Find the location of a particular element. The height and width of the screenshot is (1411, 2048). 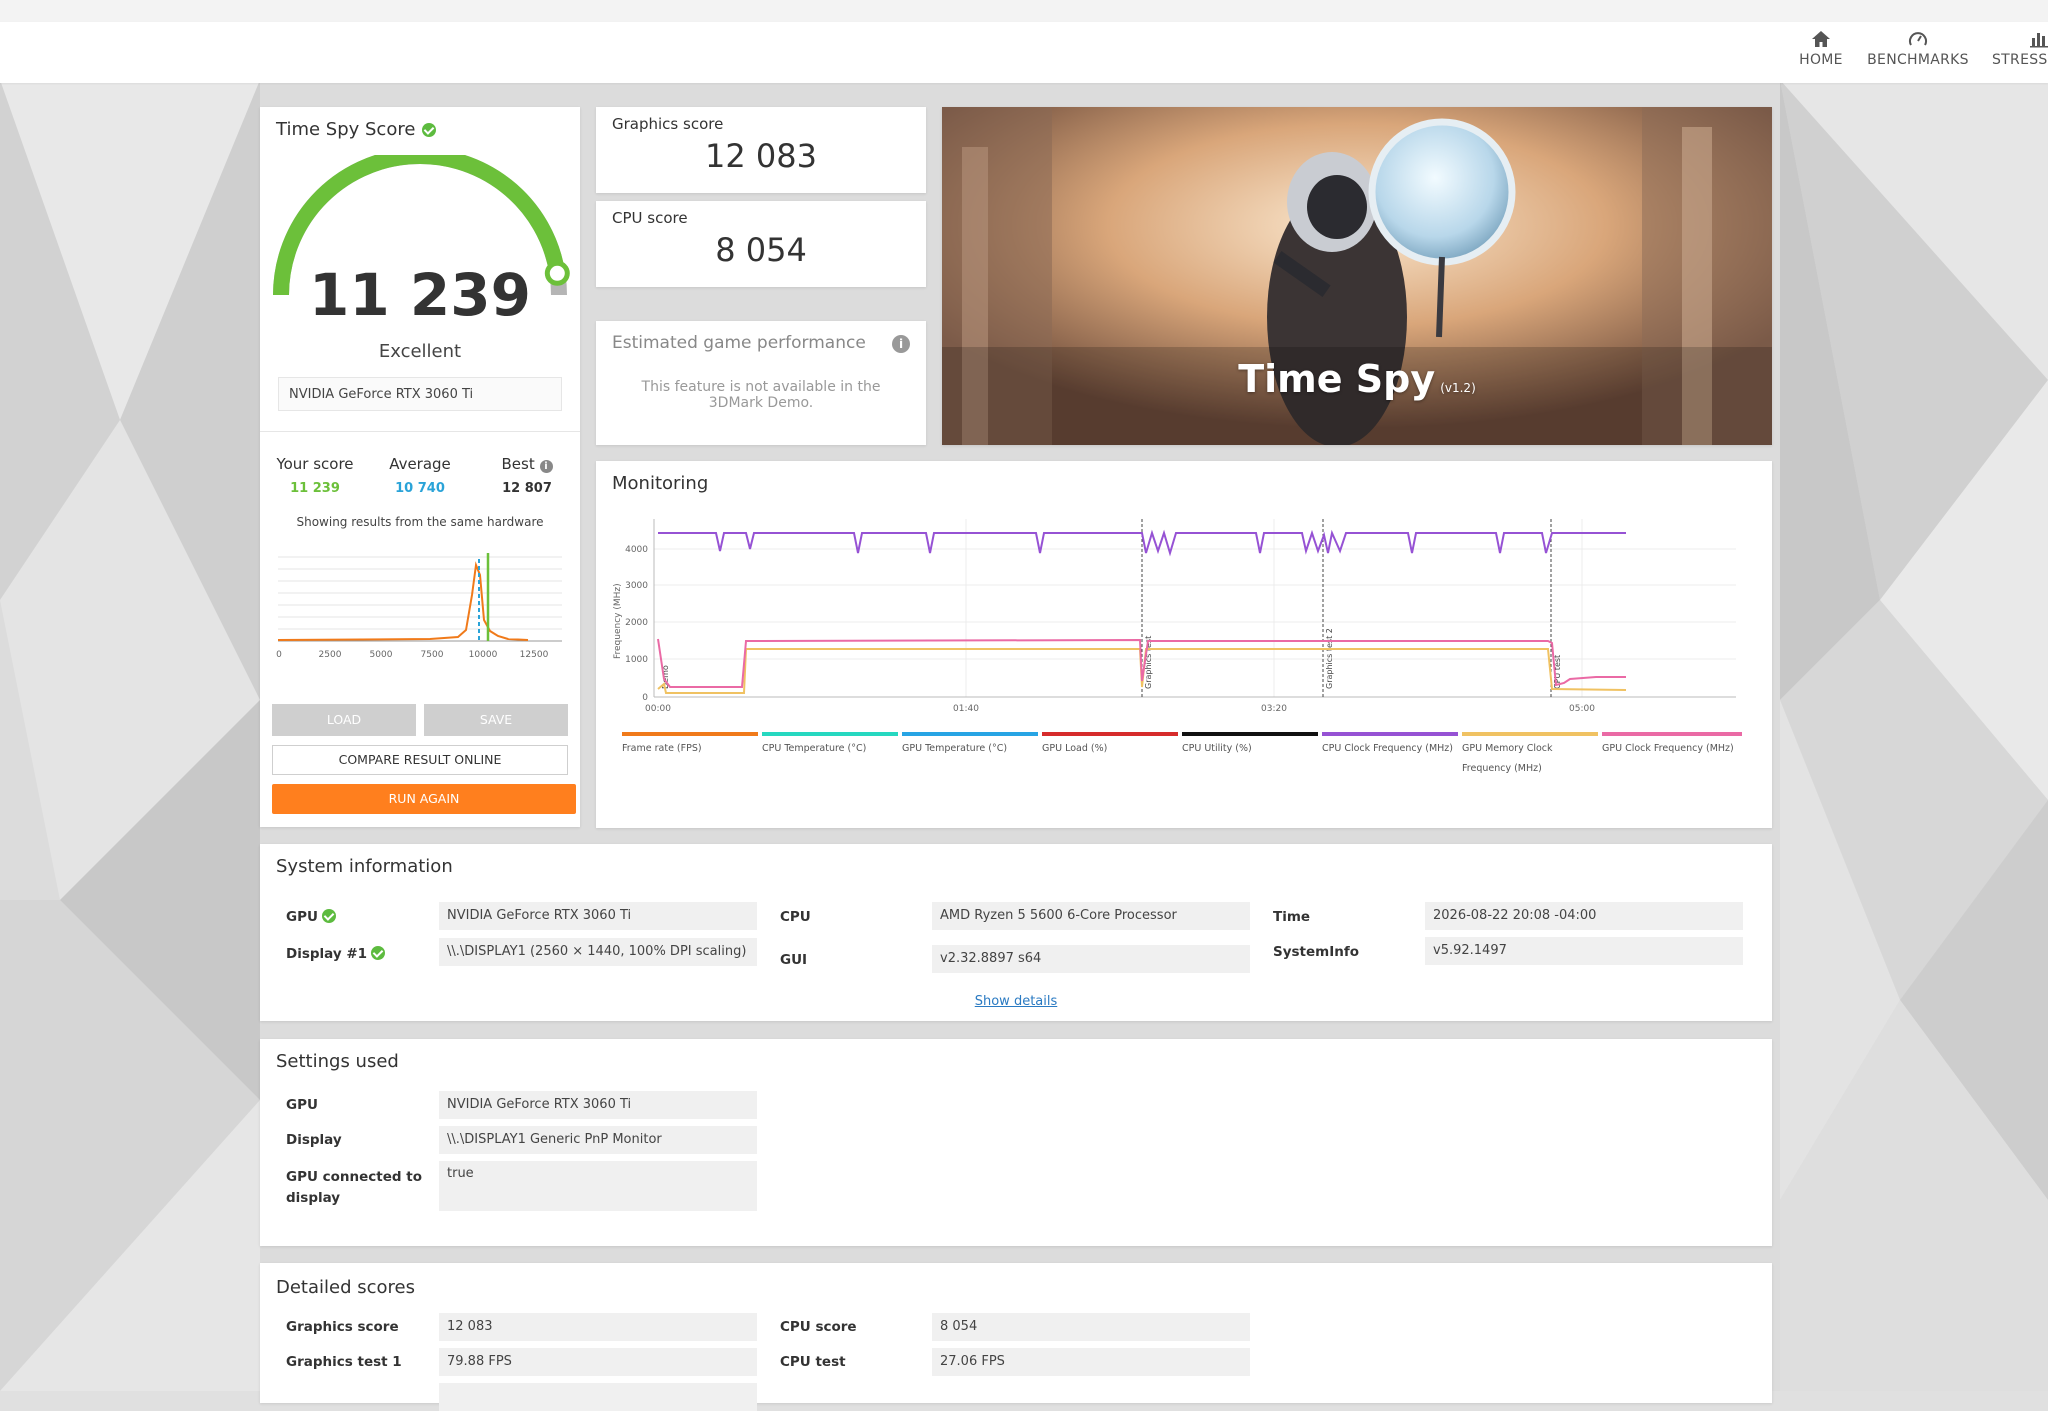

legend-item: CPU Clock Frequency (MHz) is located at coordinates (1390, 745).